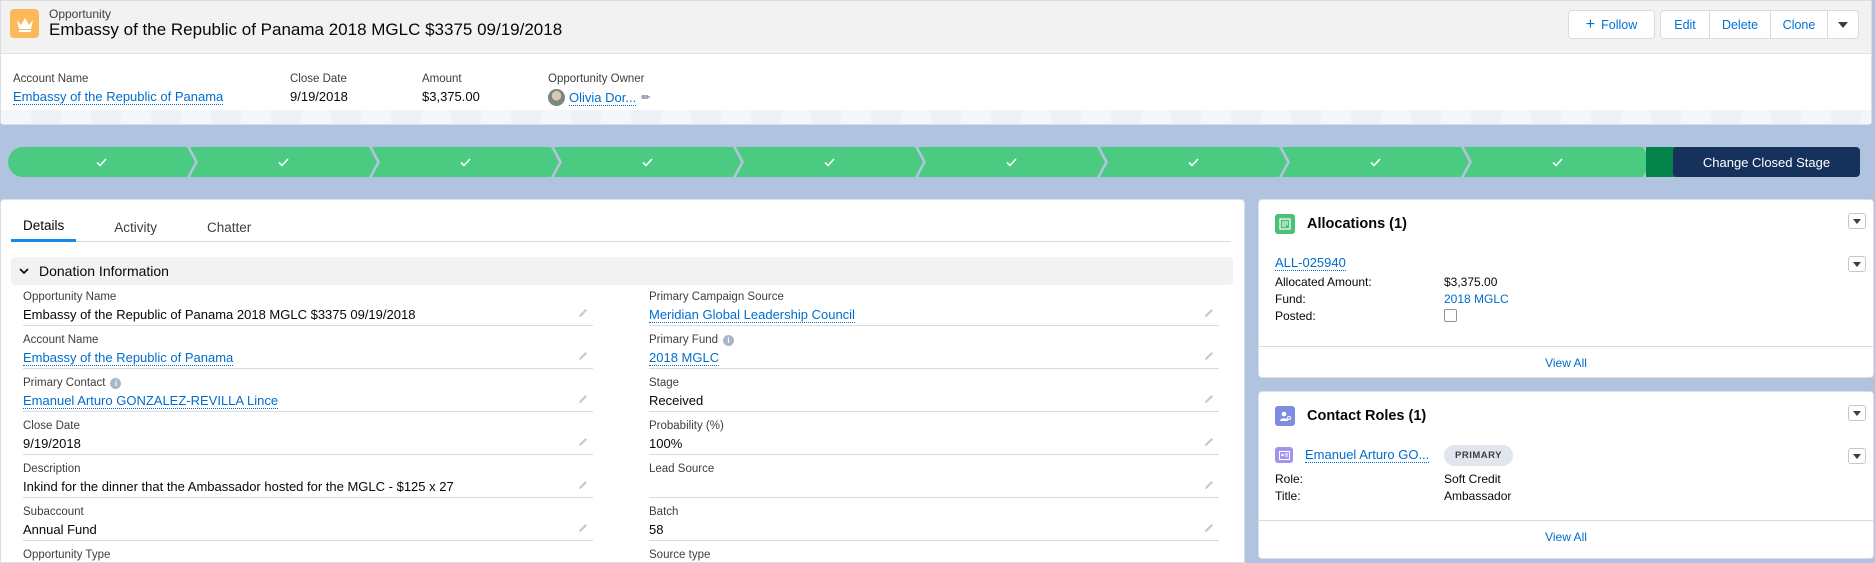 Image resolution: width=1875 pixels, height=563 pixels. I want to click on allocated-amount-label: Allocated Amount:, so click(1323, 282).